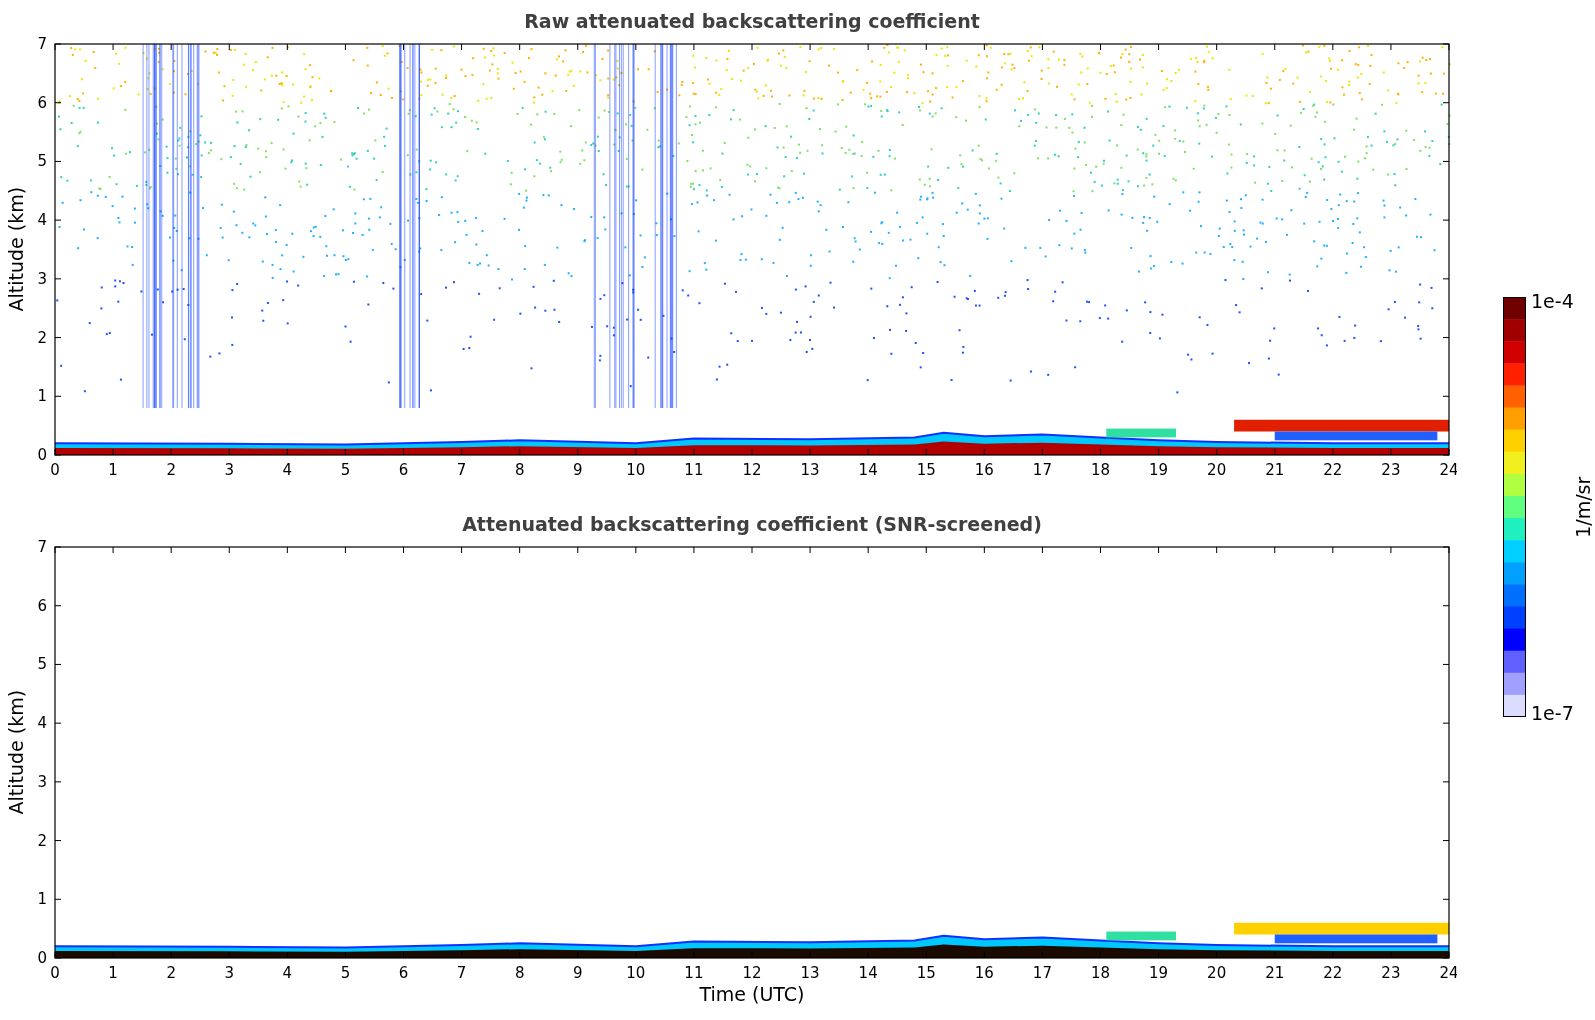 This screenshot has width=1595, height=1020. What do you see at coordinates (752, 21) in the screenshot?
I see `plot-title: Raw attenuated backscattering coefficient` at bounding box center [752, 21].